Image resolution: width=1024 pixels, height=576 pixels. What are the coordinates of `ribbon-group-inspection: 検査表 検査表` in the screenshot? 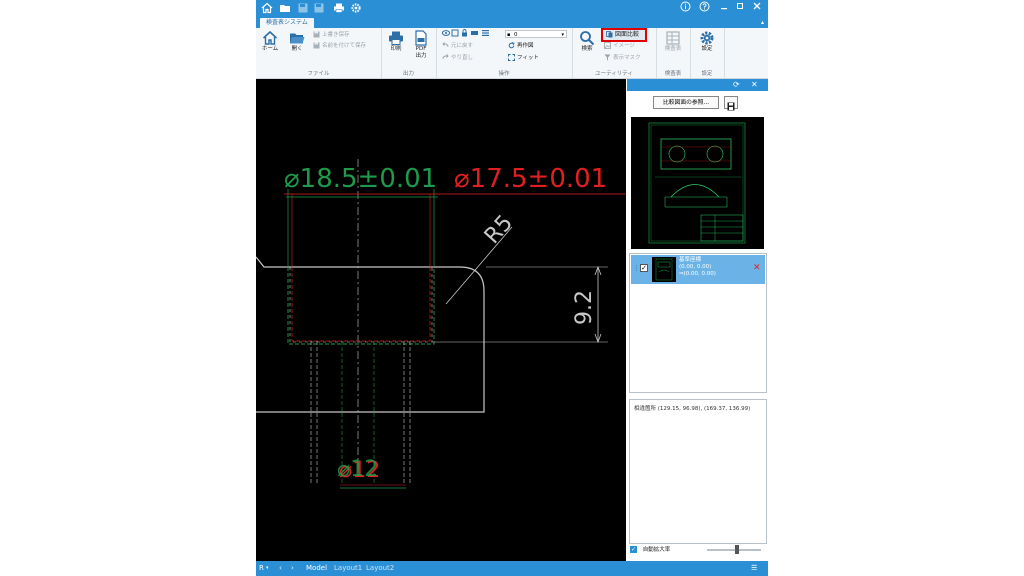 It's located at (673, 53).